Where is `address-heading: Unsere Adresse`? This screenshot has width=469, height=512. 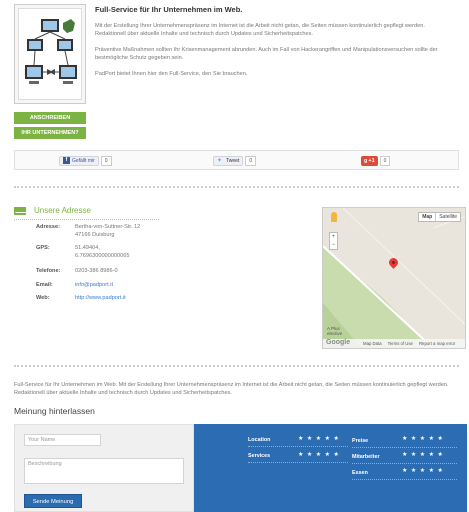
address-heading: Unsere Adresse is located at coordinates (62, 210).